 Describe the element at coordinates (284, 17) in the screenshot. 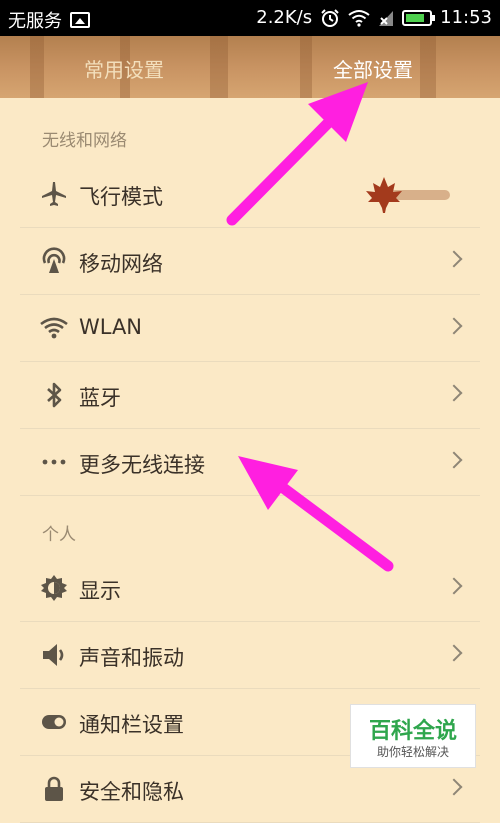

I see `network-speed: 2.2K/s` at that location.